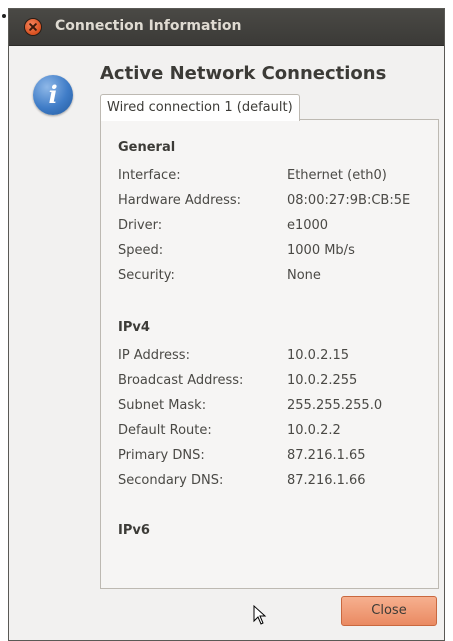 The height and width of the screenshot is (641, 453). I want to click on section-ipv4-title: IPv4, so click(134, 327).